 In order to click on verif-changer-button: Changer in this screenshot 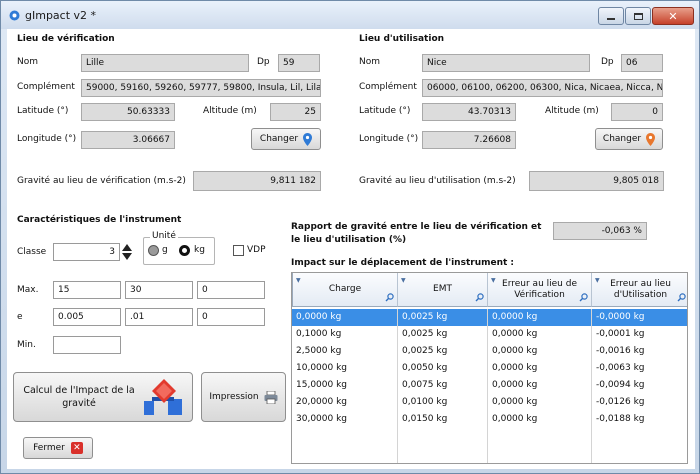, I will do `click(286, 139)`.